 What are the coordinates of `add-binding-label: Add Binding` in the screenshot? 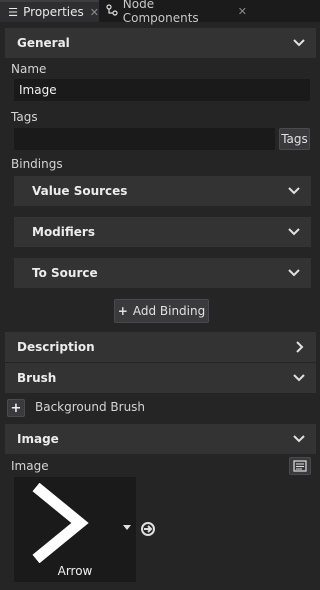 It's located at (169, 311).